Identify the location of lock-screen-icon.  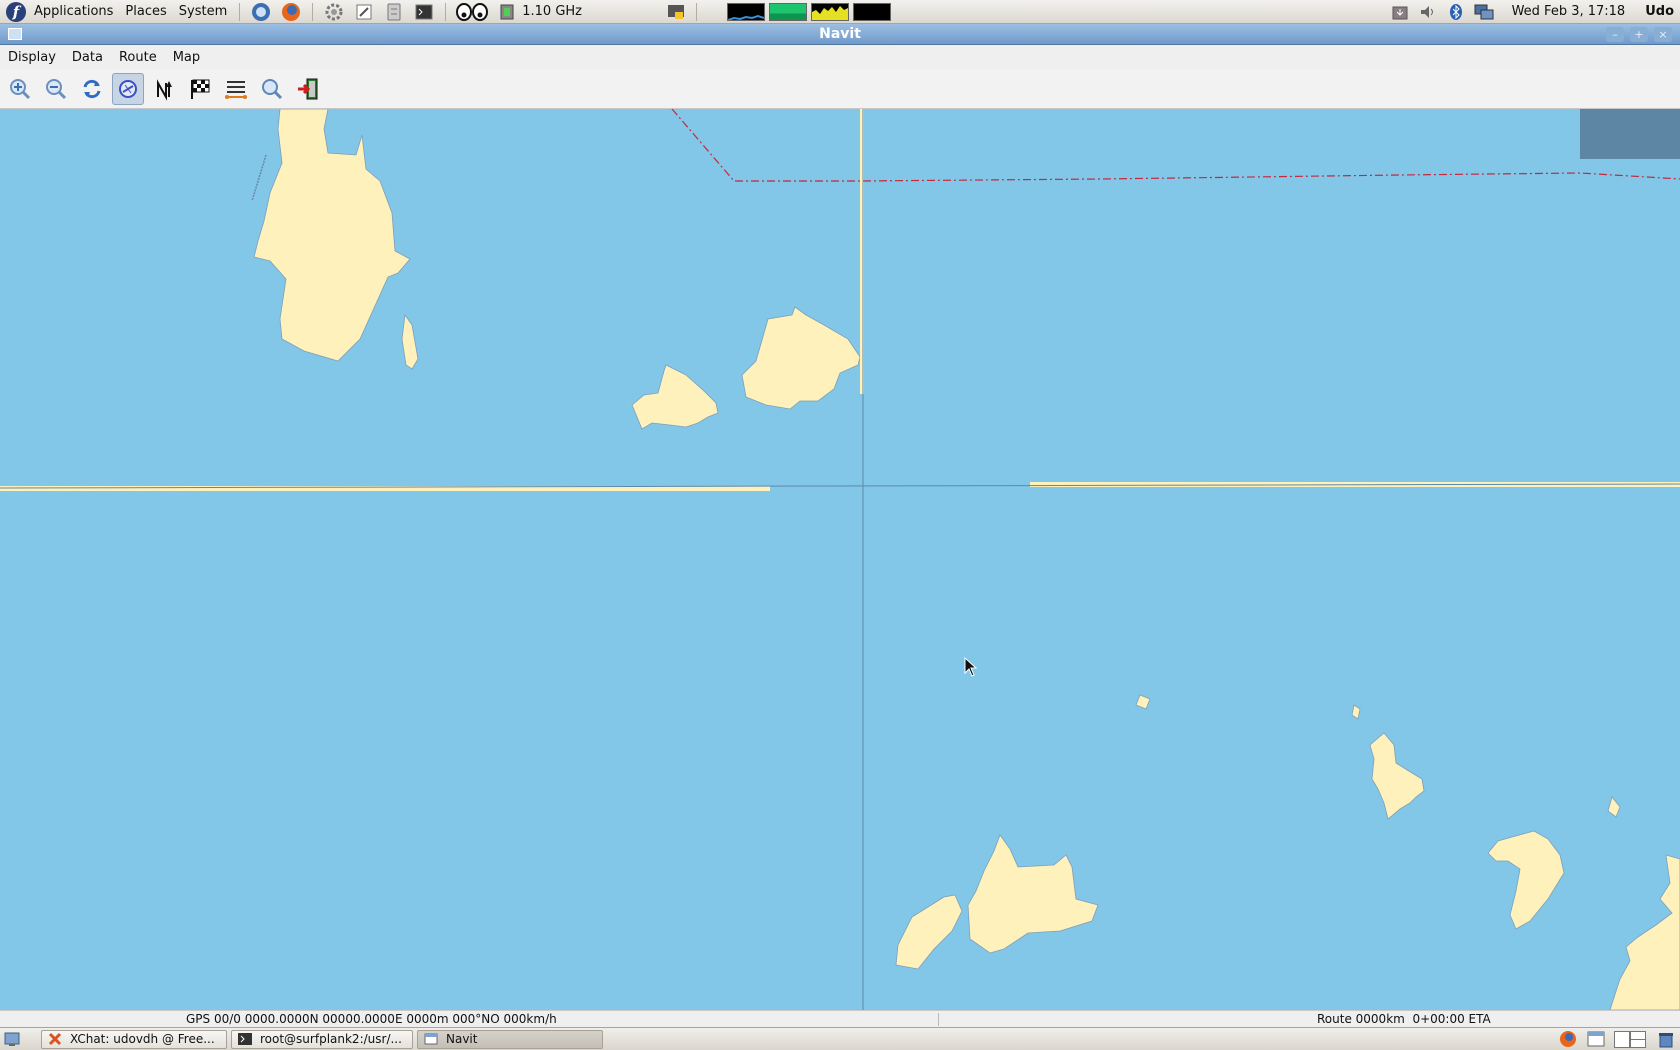
(676, 12).